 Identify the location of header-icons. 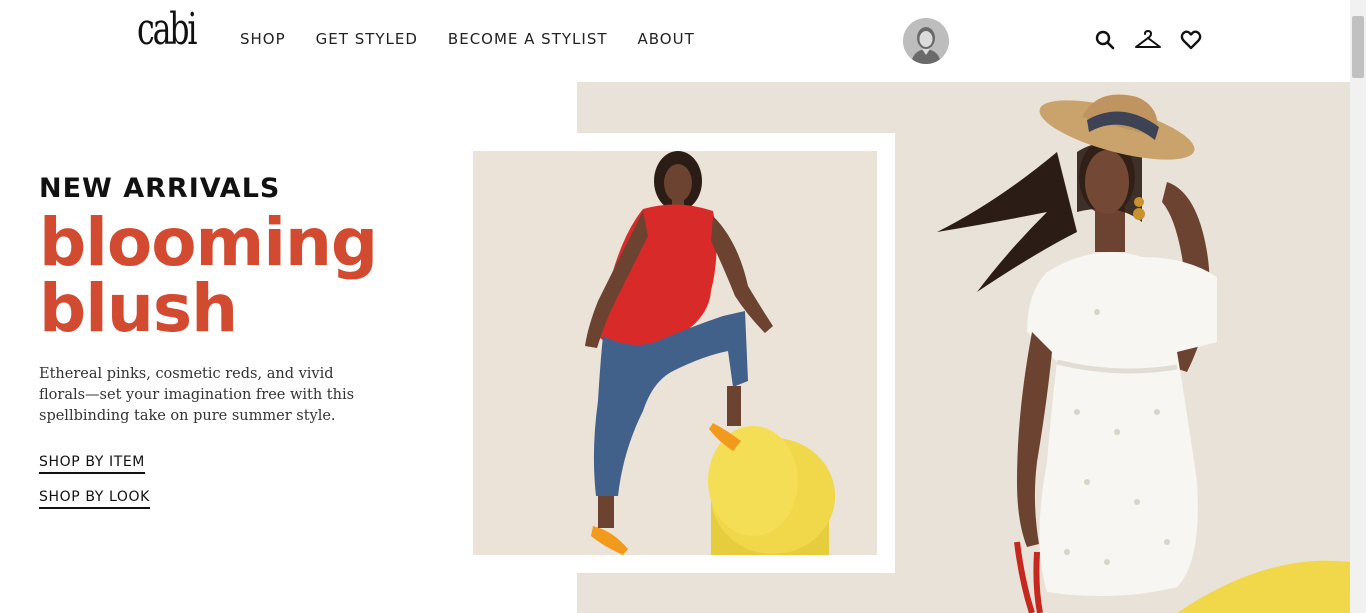
(1148, 40).